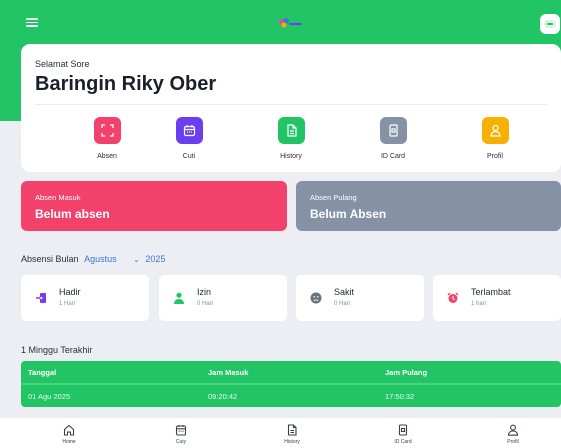  Describe the element at coordinates (136, 259) in the screenshot. I see `chevron-down-icon: ⌄` at that location.